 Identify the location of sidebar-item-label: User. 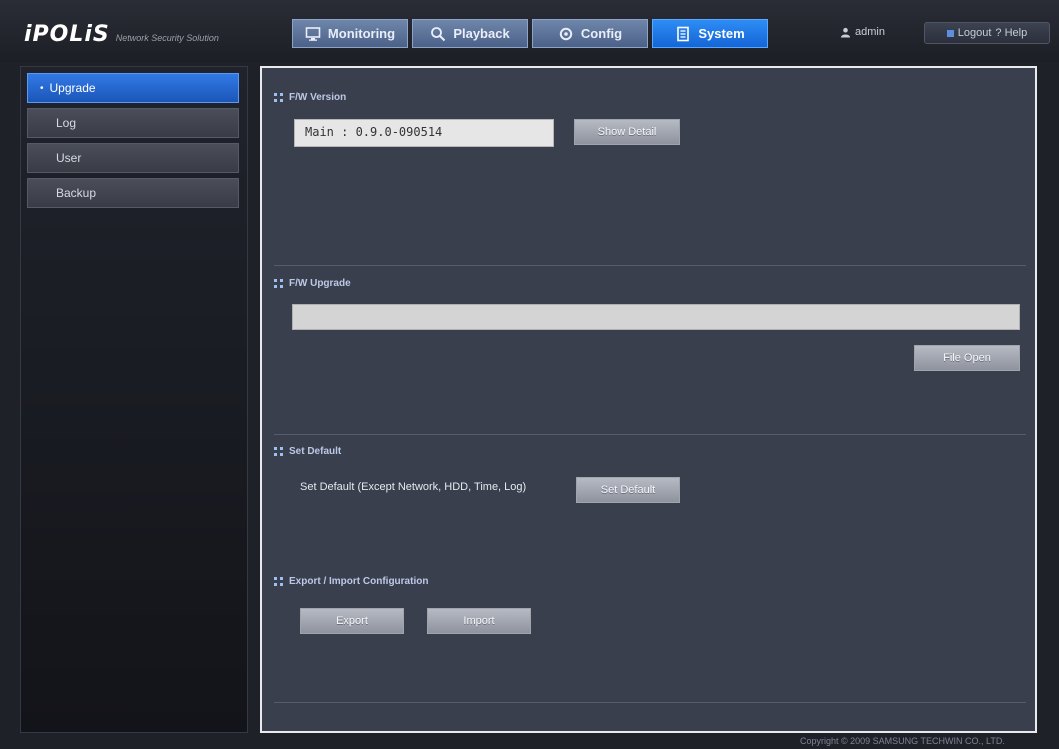
(69, 158).